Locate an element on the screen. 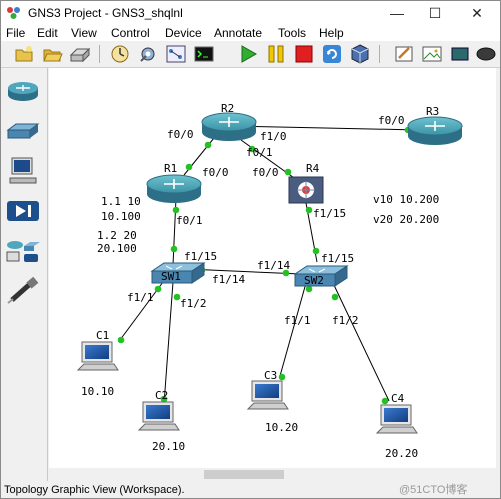  all-devices-icon is located at coordinates (23, 251).